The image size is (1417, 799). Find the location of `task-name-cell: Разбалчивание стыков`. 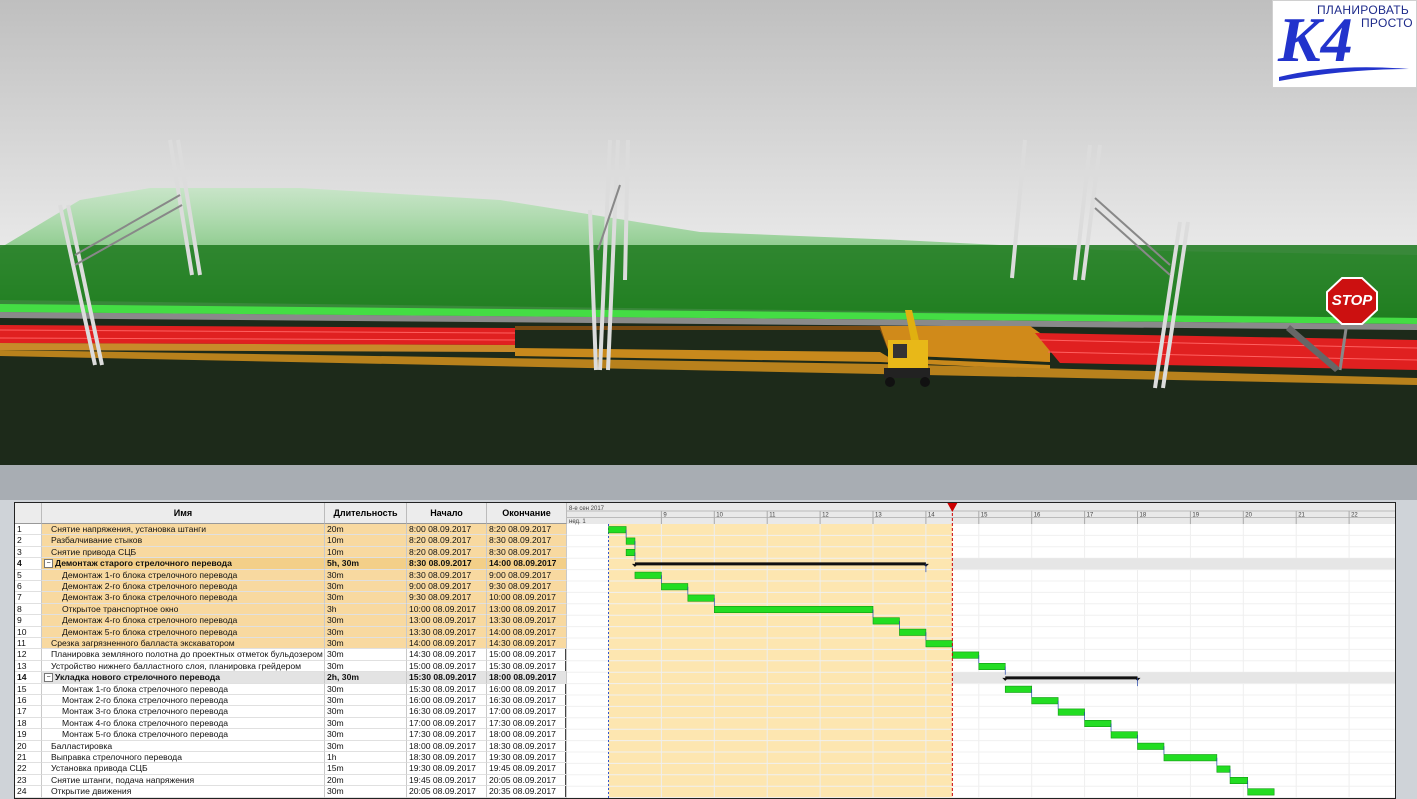

task-name-cell: Разбалчивание стыков is located at coordinates (183, 541).